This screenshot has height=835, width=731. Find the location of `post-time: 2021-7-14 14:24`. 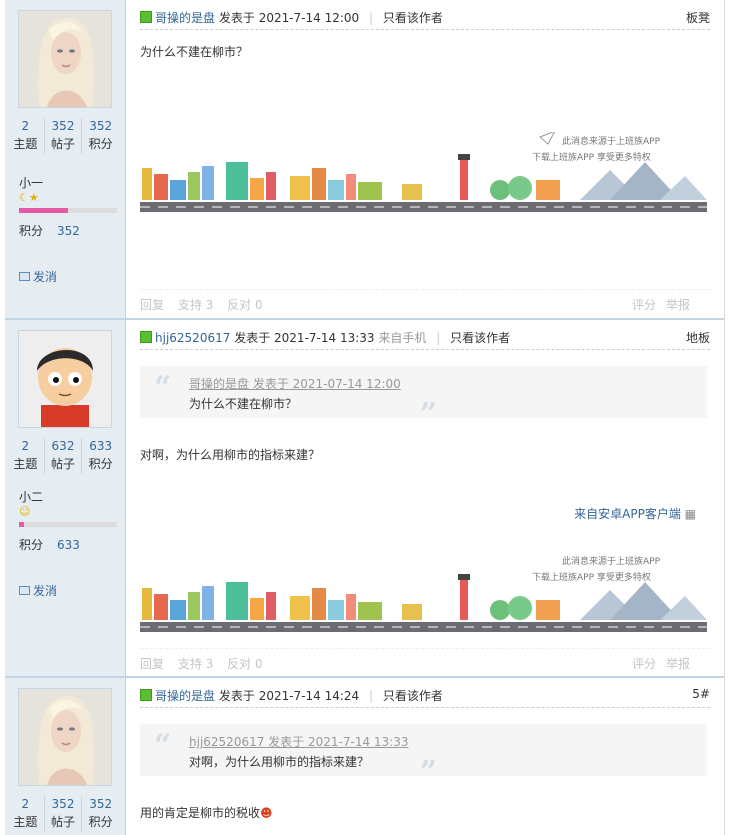

post-time: 2021-7-14 14:24 is located at coordinates (309, 696).